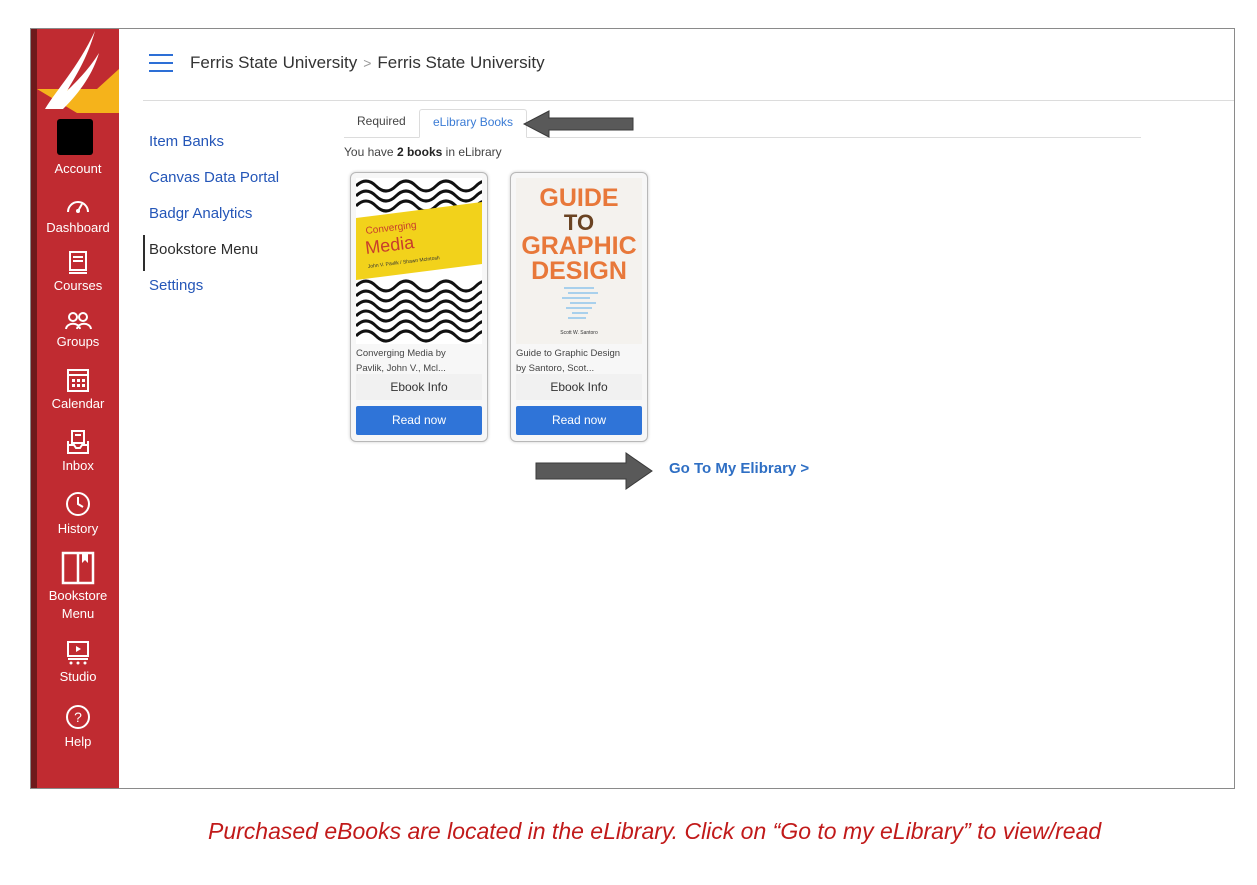 The height and width of the screenshot is (885, 1257). What do you see at coordinates (78, 568) in the screenshot?
I see `bookstore-icon` at bounding box center [78, 568].